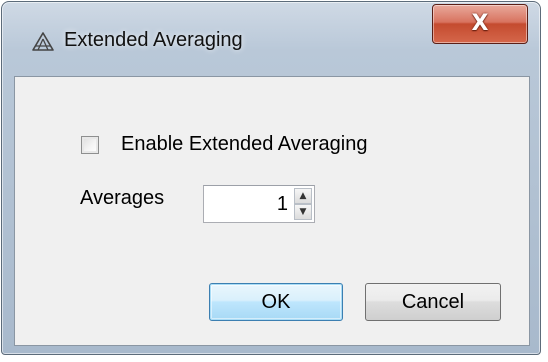 The width and height of the screenshot is (548, 362). I want to click on averages-value: 1, so click(282, 204).